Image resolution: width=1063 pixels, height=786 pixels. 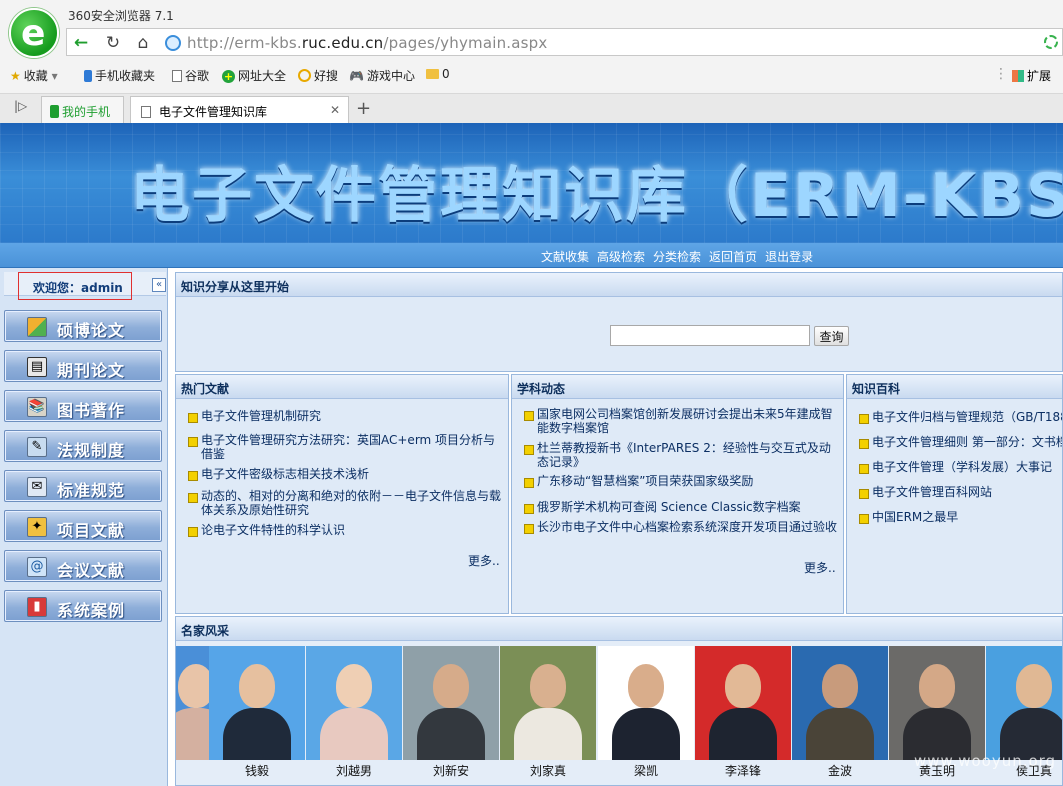 I want to click on reload-icon: ↻, so click(x=113, y=43).